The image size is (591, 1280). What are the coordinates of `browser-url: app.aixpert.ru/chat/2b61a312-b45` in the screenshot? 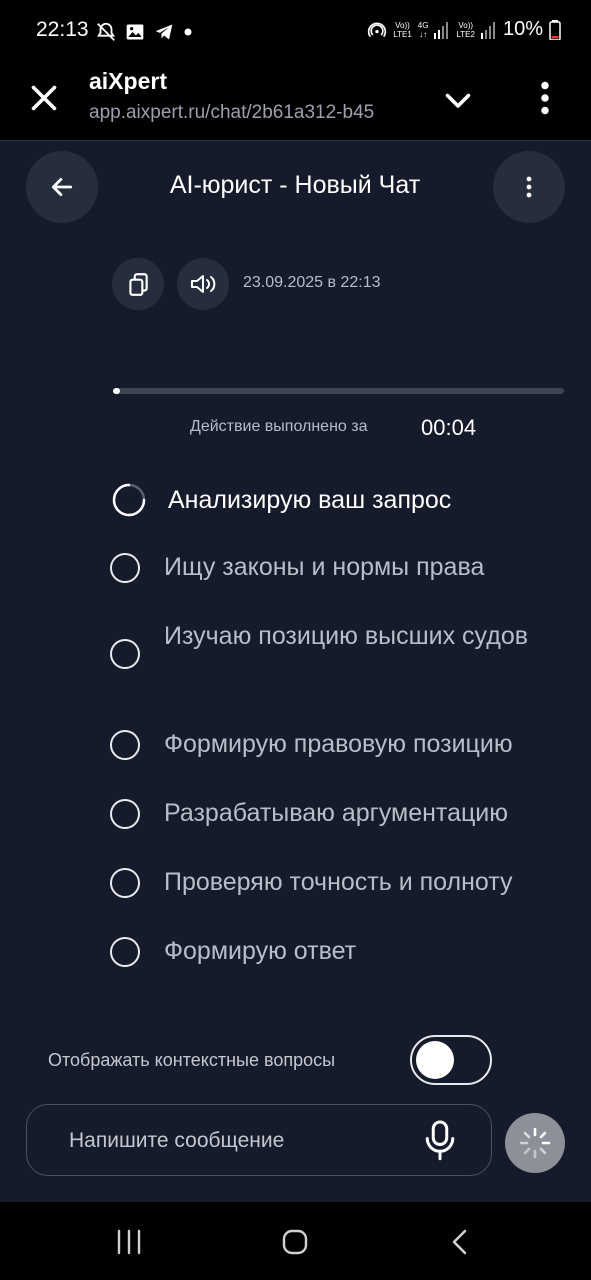 It's located at (249, 113).